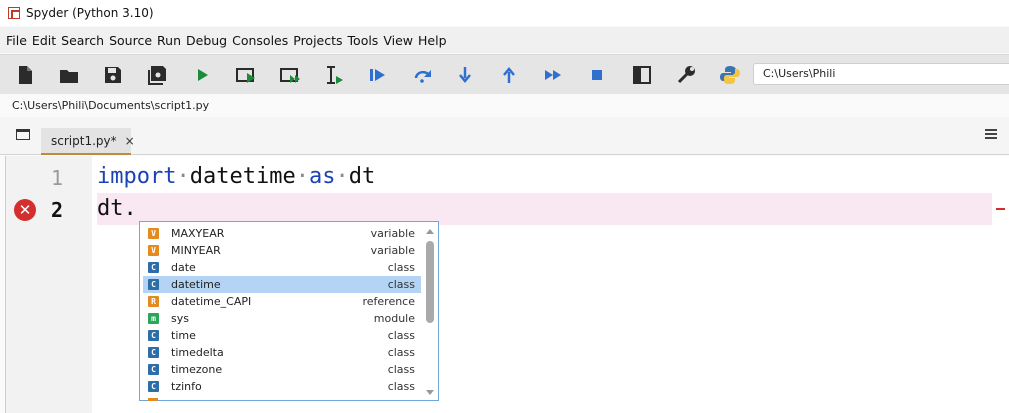 The image size is (1009, 413). I want to click on identifier: dt, so click(362, 176).